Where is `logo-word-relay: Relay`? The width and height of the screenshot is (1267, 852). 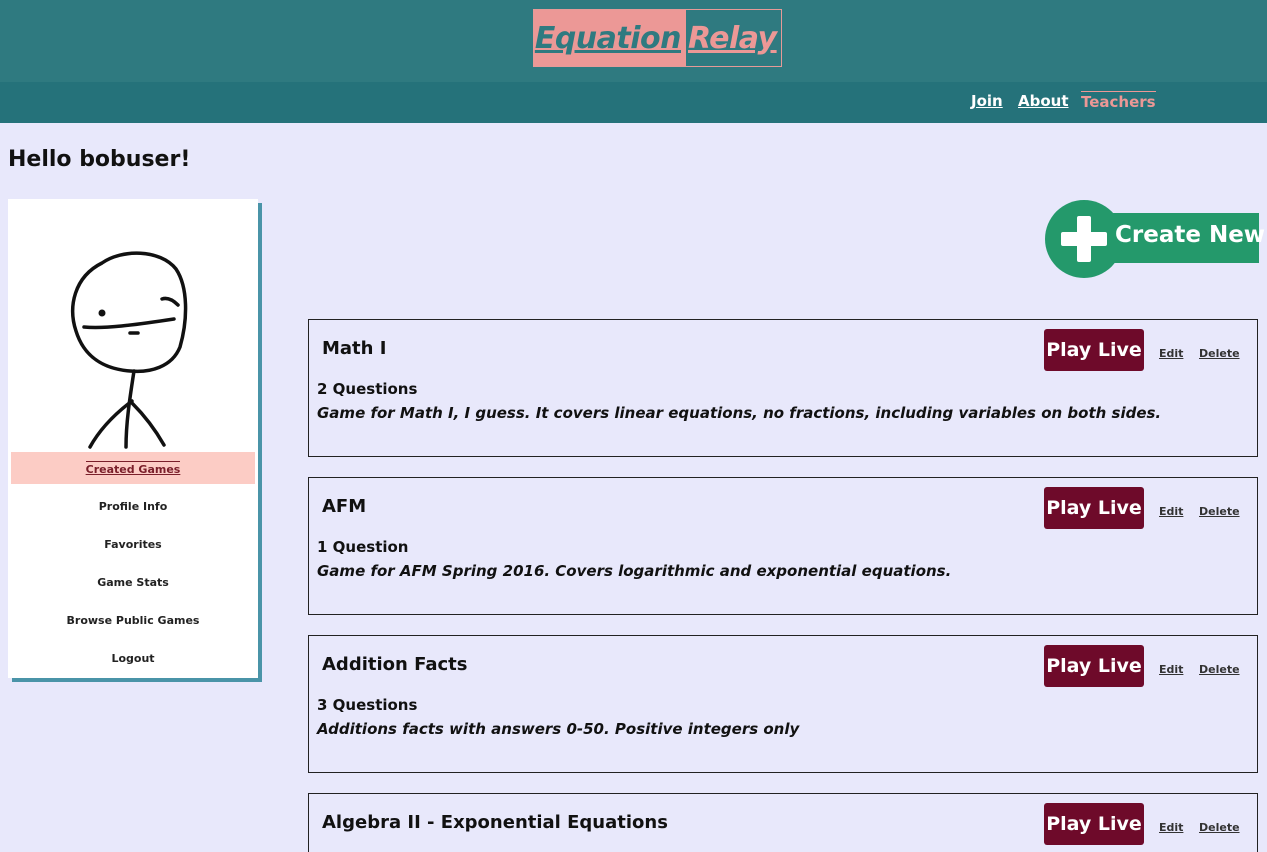
logo-word-relay: Relay is located at coordinates (732, 38).